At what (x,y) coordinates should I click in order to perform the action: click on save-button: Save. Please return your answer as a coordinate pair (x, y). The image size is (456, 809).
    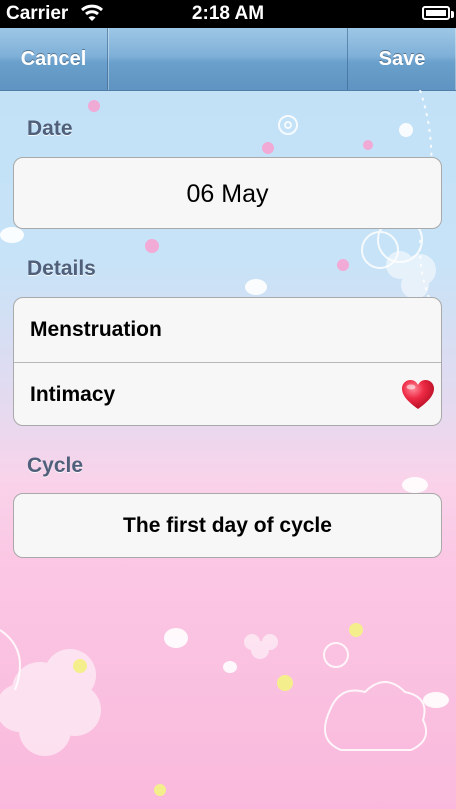
    Looking at the image, I should click on (401, 59).